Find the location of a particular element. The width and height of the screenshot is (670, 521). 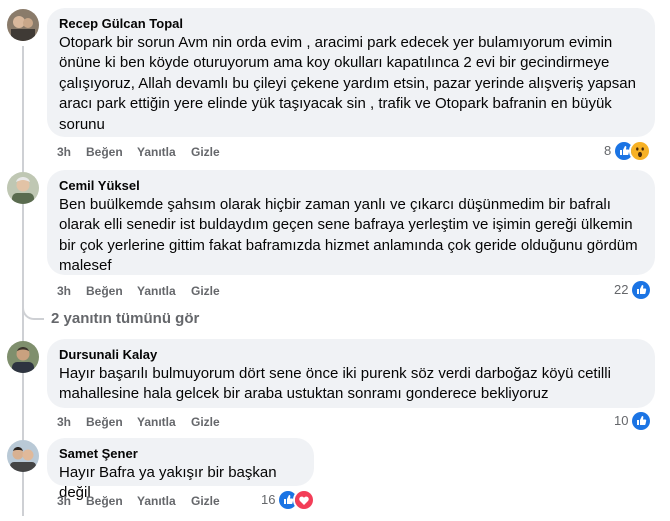

reaction-summary: 16 is located at coordinates (288, 500).